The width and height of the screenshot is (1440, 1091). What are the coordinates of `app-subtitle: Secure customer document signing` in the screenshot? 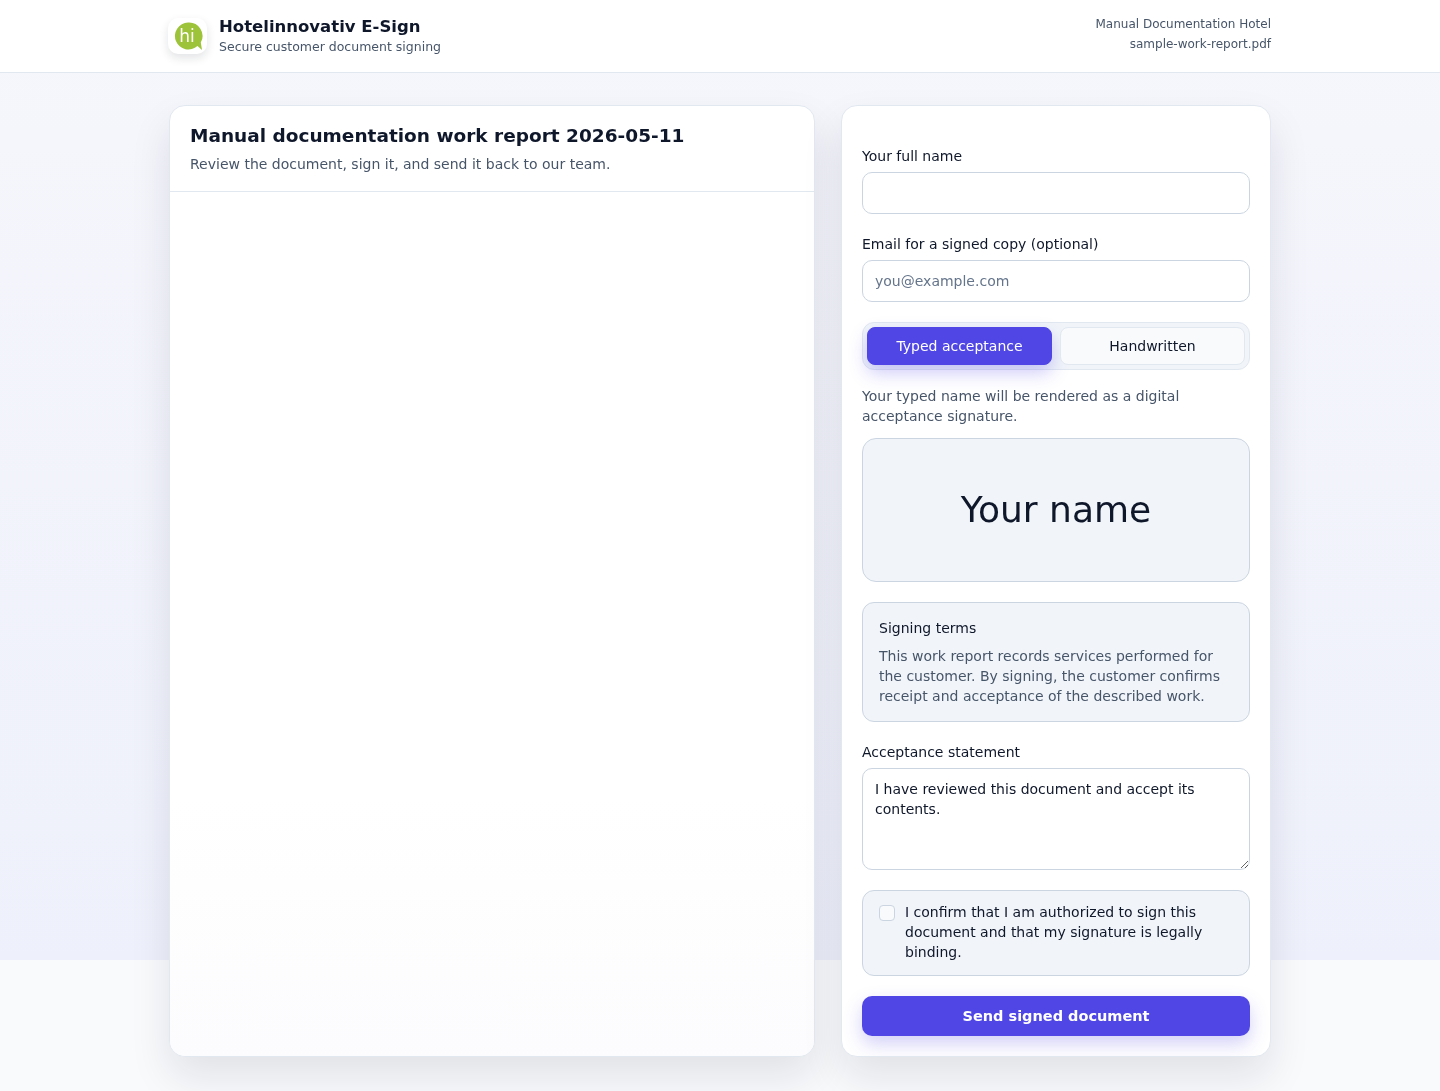 It's located at (330, 46).